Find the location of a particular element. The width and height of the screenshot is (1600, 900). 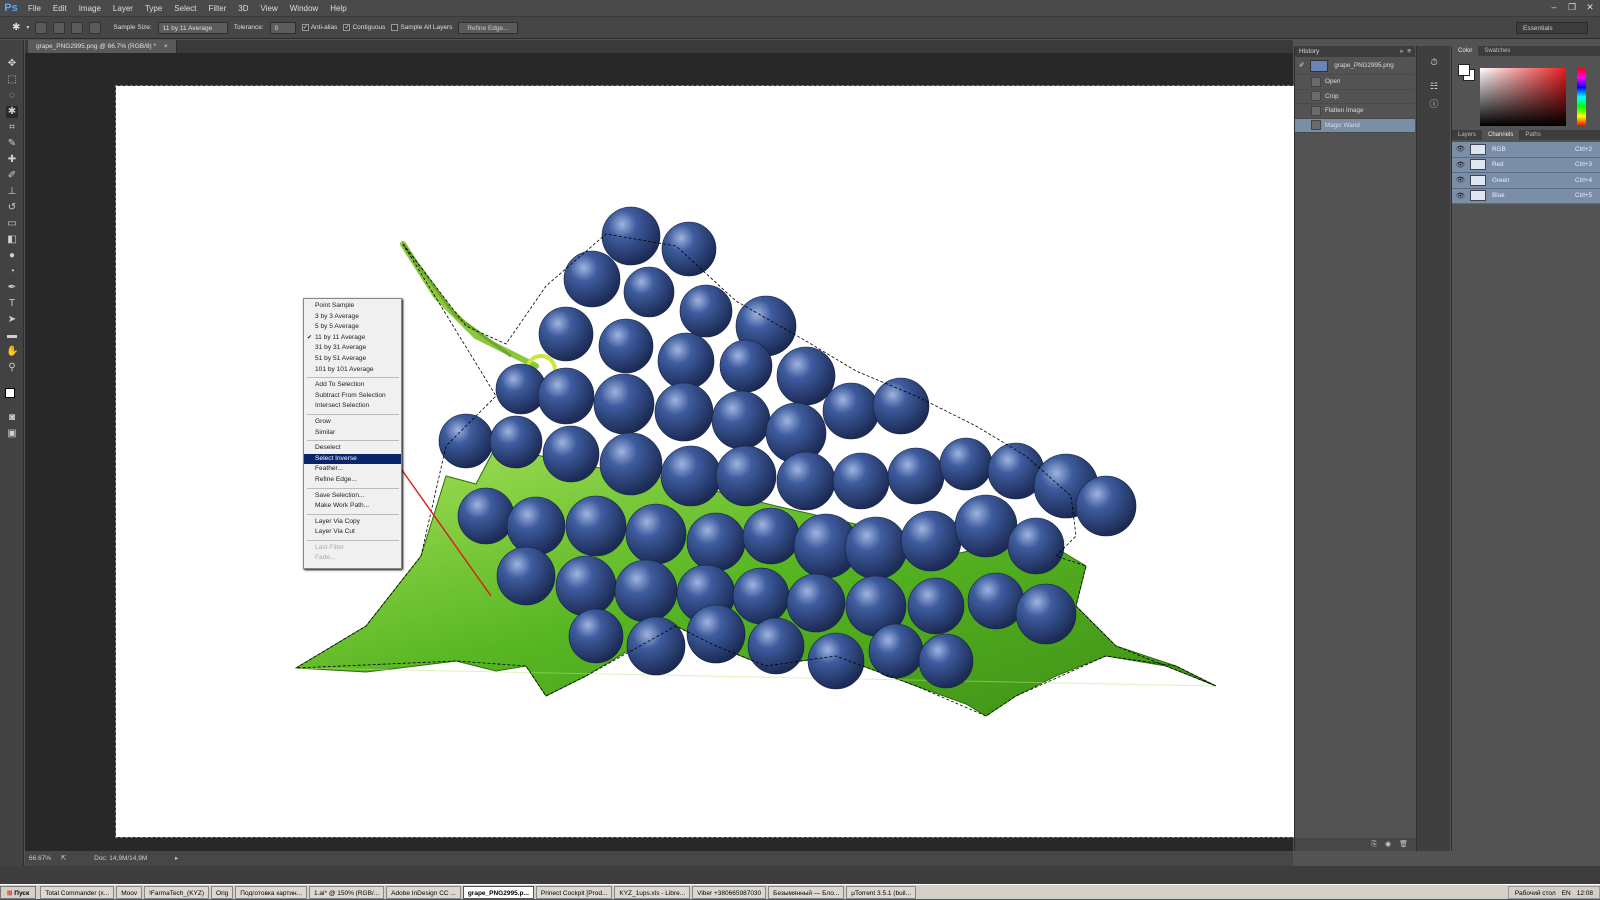

zoom-tool-icon: ⚲ is located at coordinates (12, 368).